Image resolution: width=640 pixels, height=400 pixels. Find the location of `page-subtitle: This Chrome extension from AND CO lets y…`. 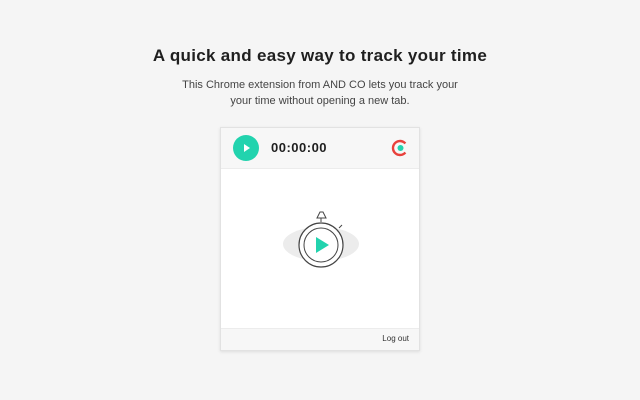

page-subtitle: This Chrome extension from AND CO lets y… is located at coordinates (320, 93).